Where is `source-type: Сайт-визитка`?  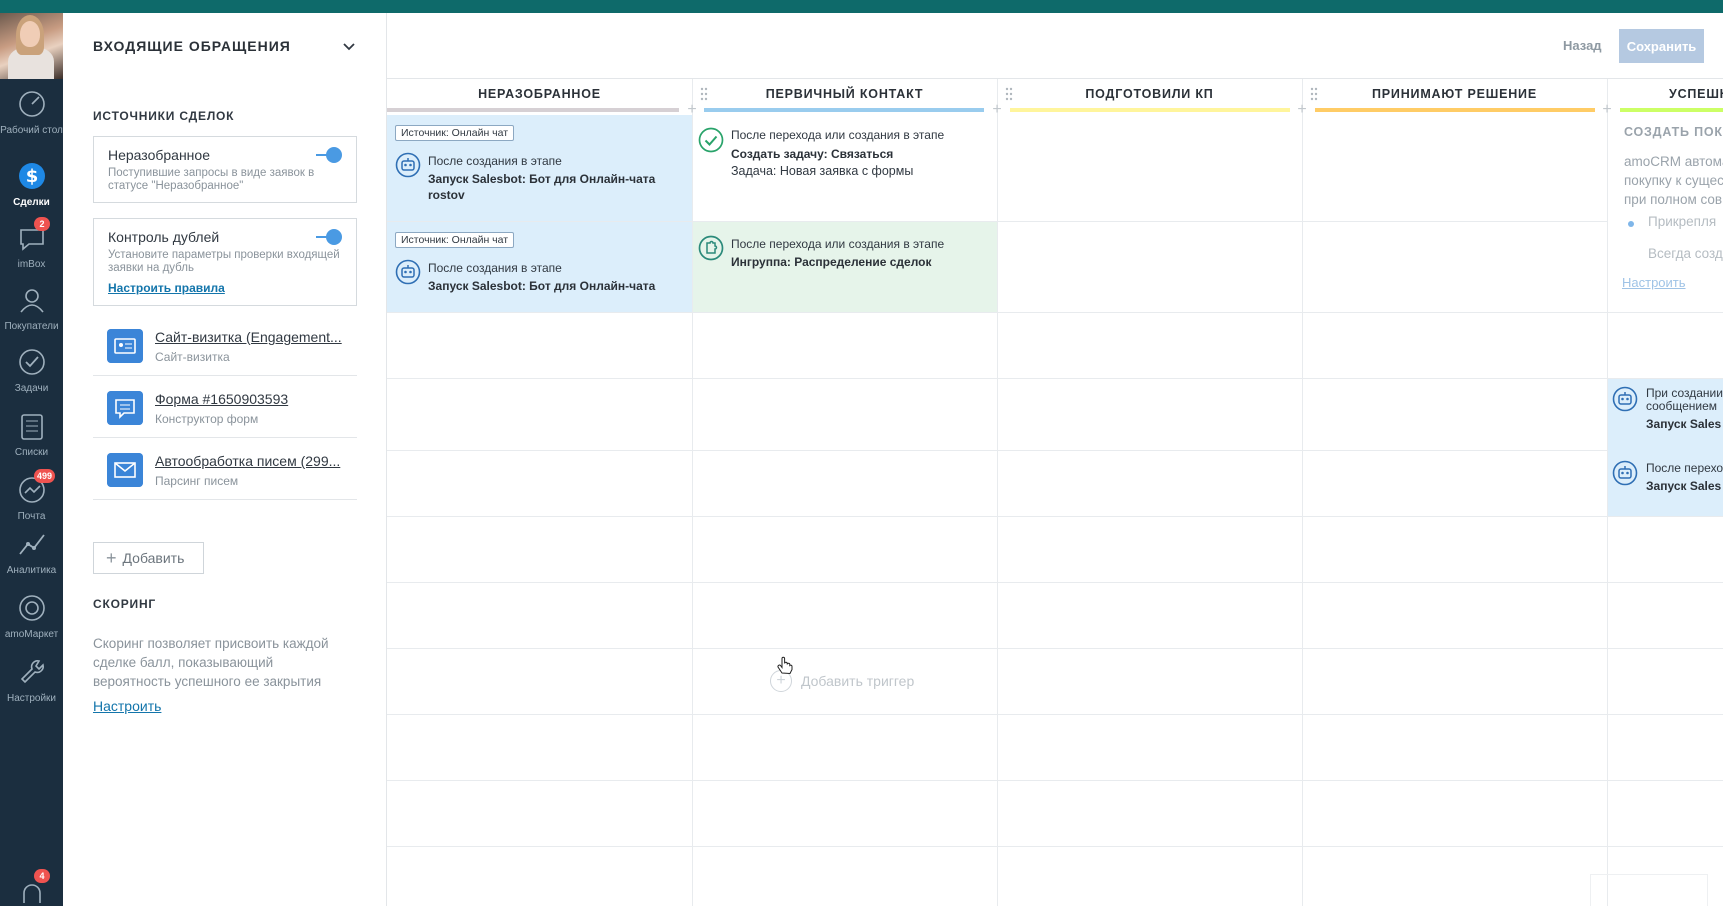
source-type: Сайт-визитка is located at coordinates (192, 357).